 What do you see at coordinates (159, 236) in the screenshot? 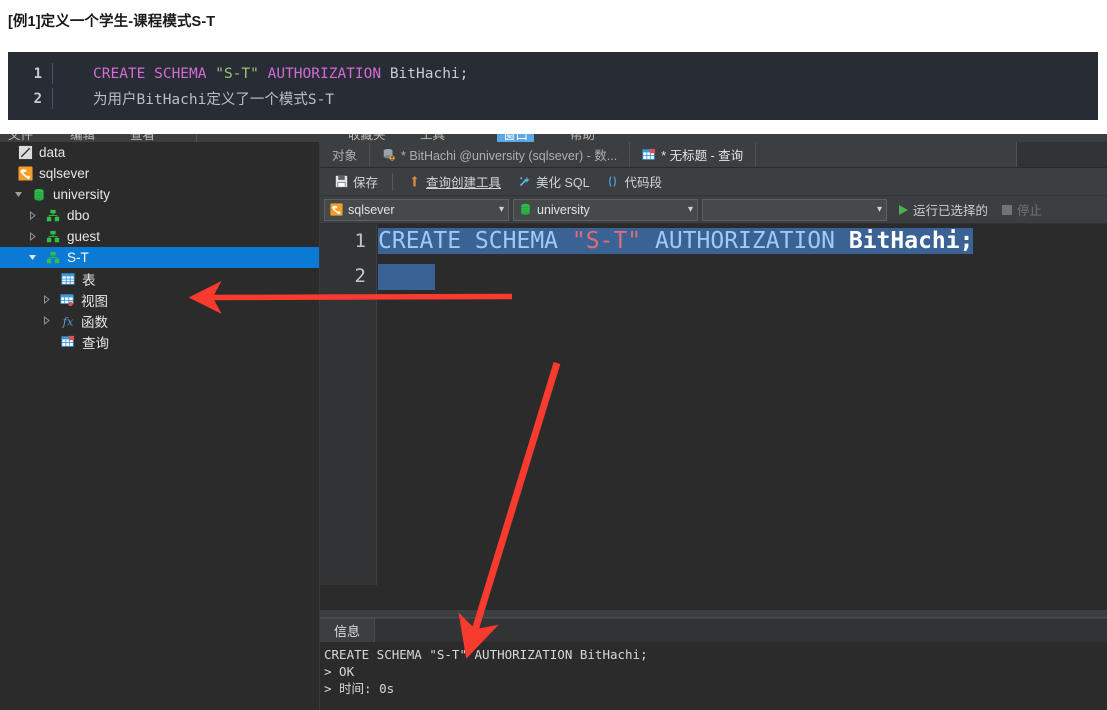
I see `tree-item-guest: guest` at bounding box center [159, 236].